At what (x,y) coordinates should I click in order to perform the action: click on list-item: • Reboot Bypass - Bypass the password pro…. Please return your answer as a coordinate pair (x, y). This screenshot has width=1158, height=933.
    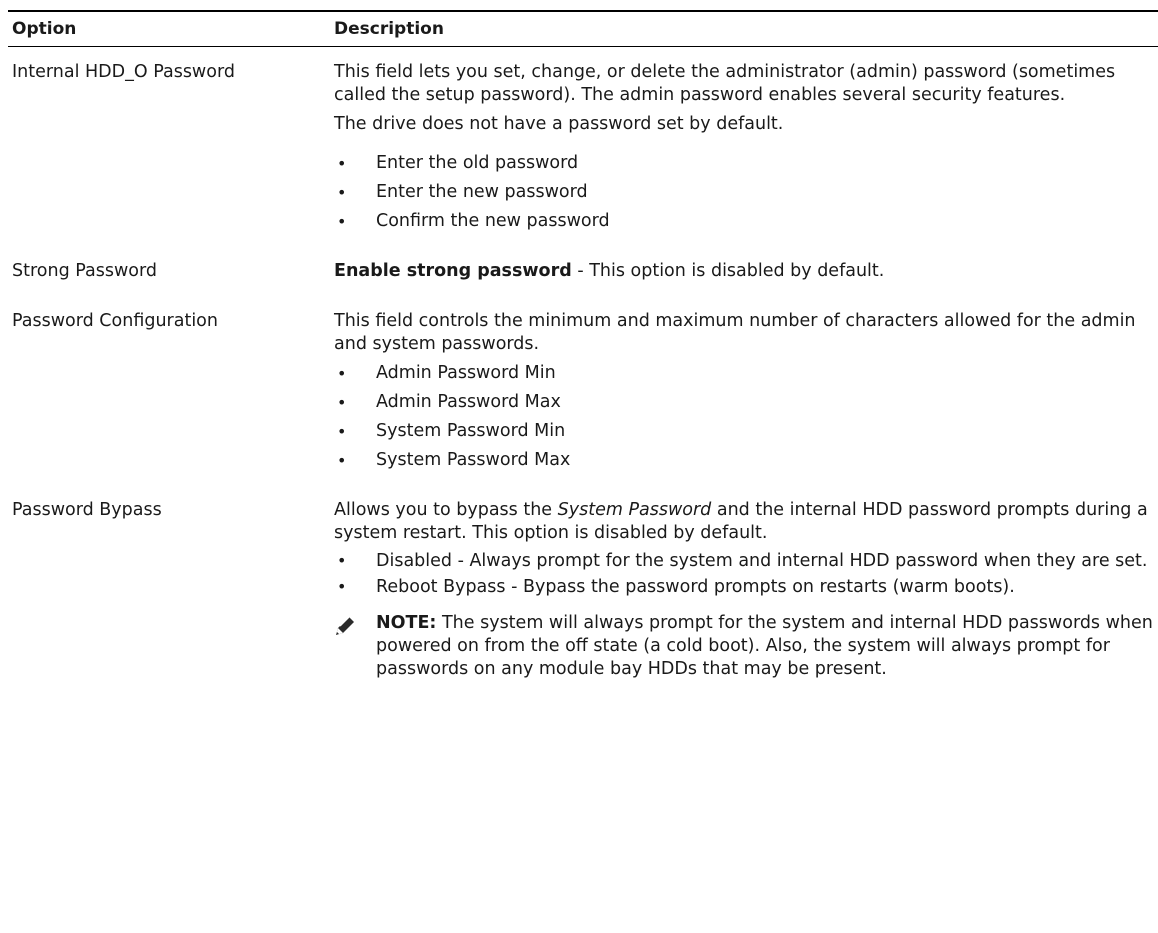
    Looking at the image, I should click on (676, 587).